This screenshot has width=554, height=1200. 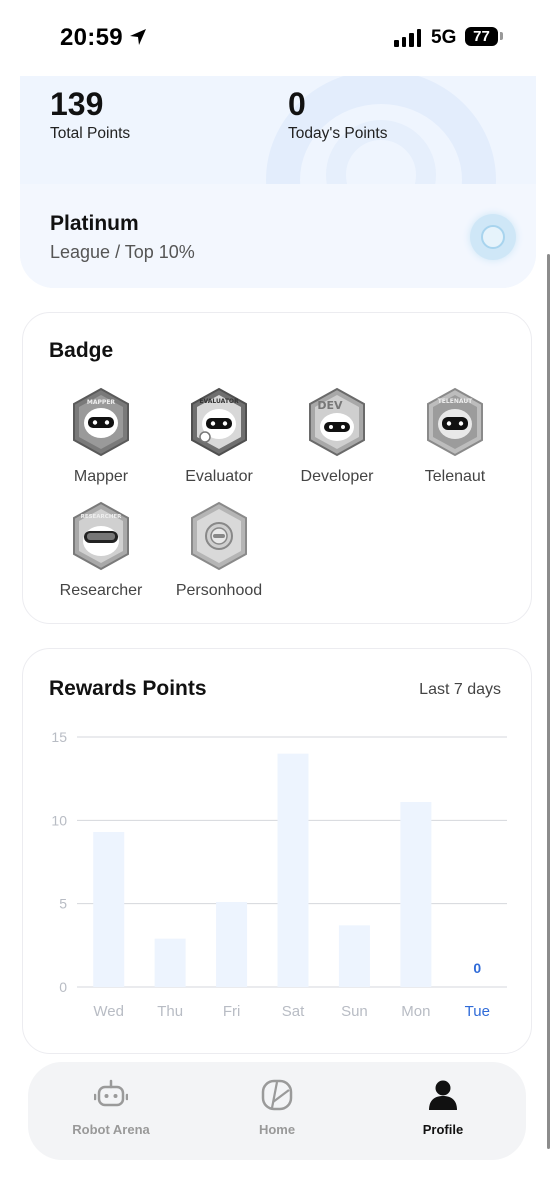 What do you see at coordinates (219, 590) in the screenshot?
I see `badge-label: Personhood` at bounding box center [219, 590].